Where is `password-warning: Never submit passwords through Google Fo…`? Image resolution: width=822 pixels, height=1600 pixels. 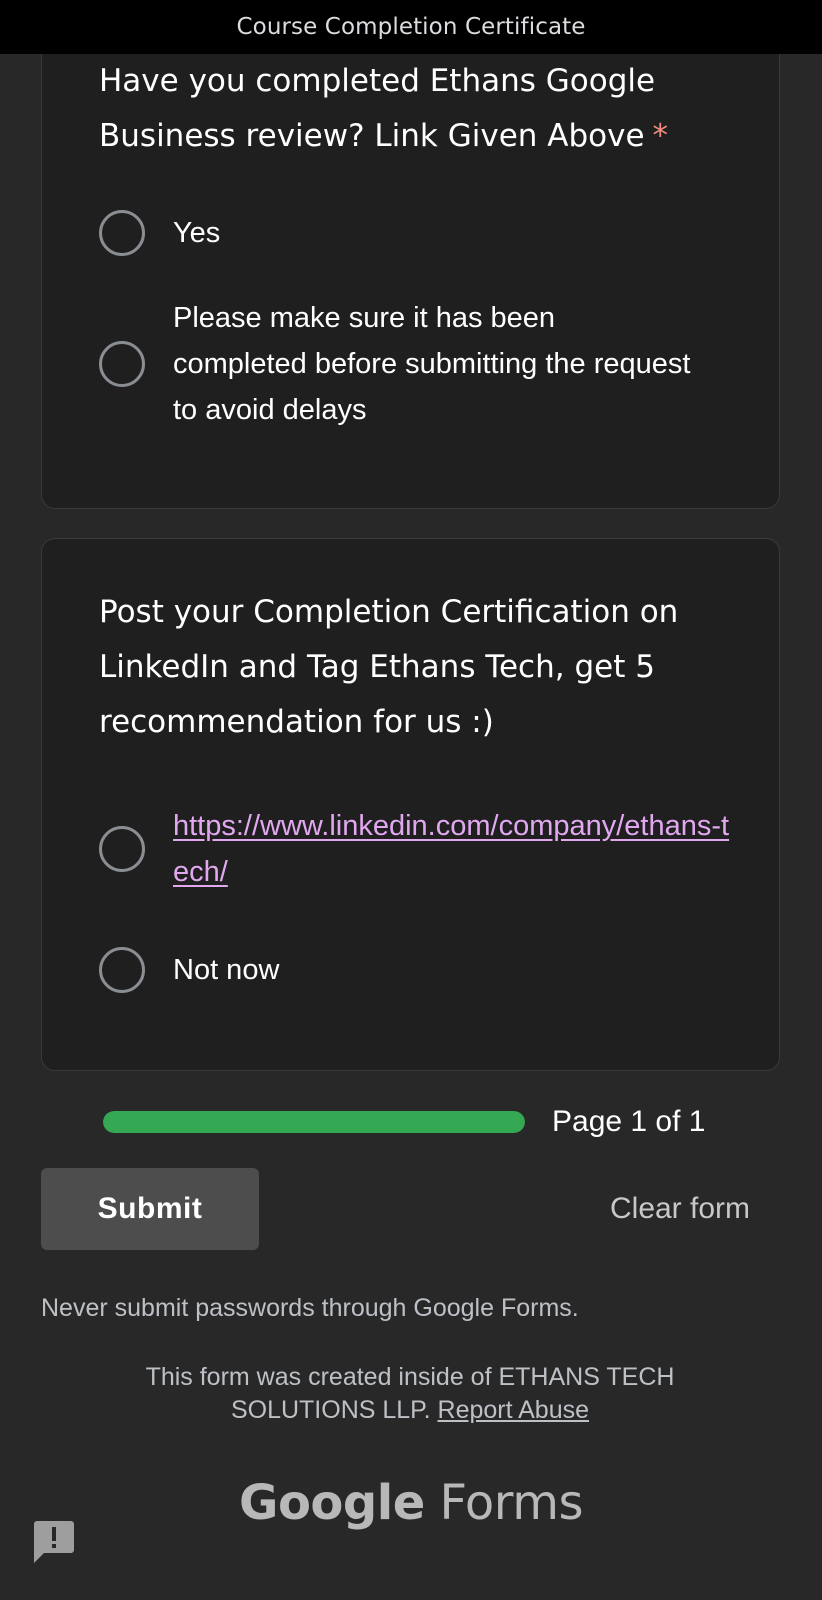
password-warning: Never submit passwords through Google Fo… is located at coordinates (310, 1308).